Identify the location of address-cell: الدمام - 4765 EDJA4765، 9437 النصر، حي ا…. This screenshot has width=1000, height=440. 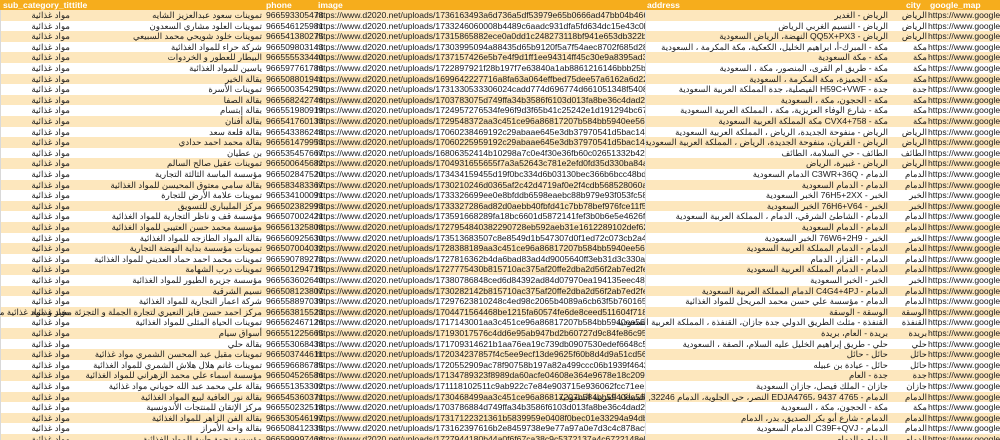
(723, 397).